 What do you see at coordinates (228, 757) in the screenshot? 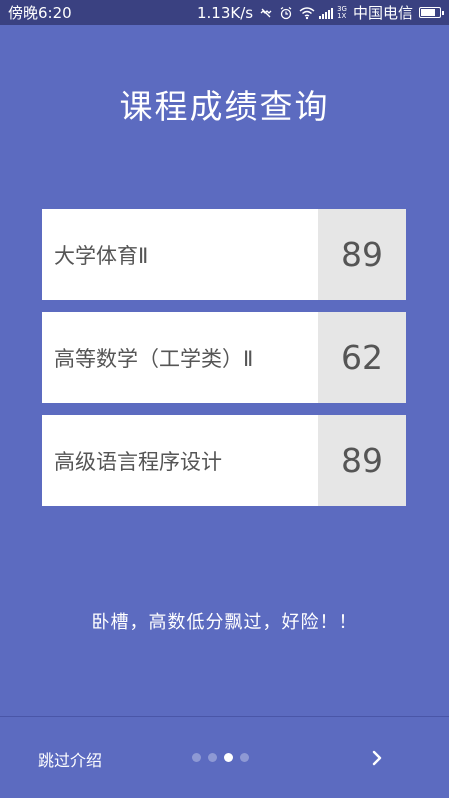
I see `page-dot-active` at bounding box center [228, 757].